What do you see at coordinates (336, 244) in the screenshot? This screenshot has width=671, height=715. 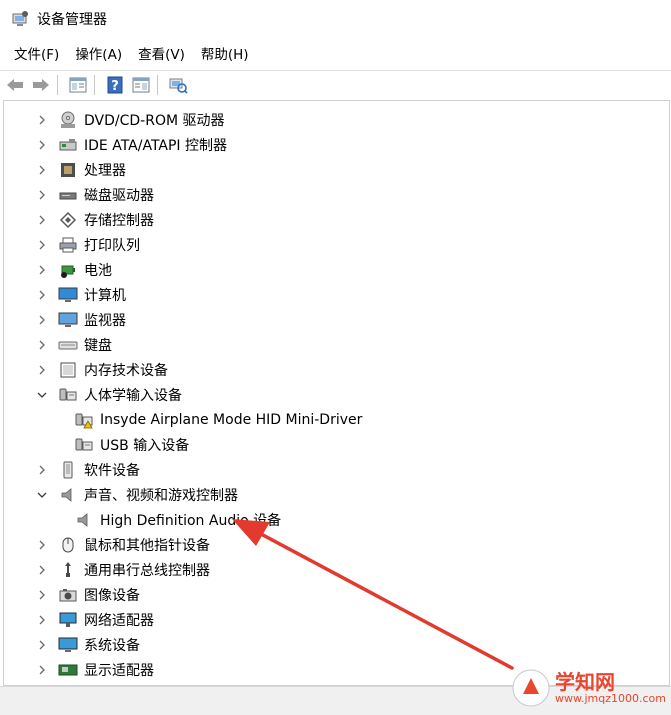 I see `tree-item: 打印队列` at bounding box center [336, 244].